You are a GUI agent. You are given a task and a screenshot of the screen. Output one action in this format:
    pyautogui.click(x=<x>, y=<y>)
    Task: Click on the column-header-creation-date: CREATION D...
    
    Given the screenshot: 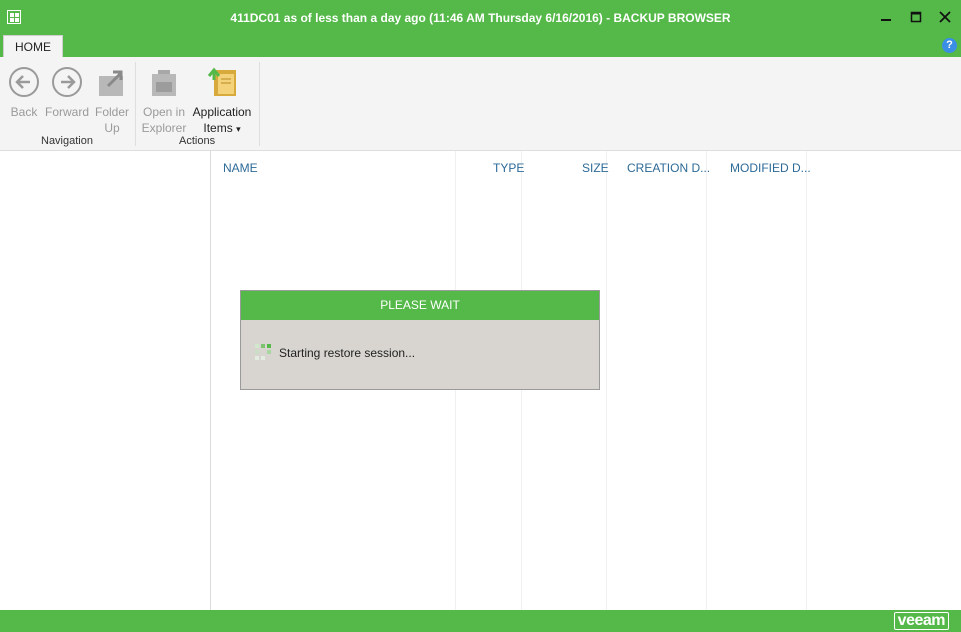 What is the action you would take?
    pyautogui.click(x=668, y=168)
    